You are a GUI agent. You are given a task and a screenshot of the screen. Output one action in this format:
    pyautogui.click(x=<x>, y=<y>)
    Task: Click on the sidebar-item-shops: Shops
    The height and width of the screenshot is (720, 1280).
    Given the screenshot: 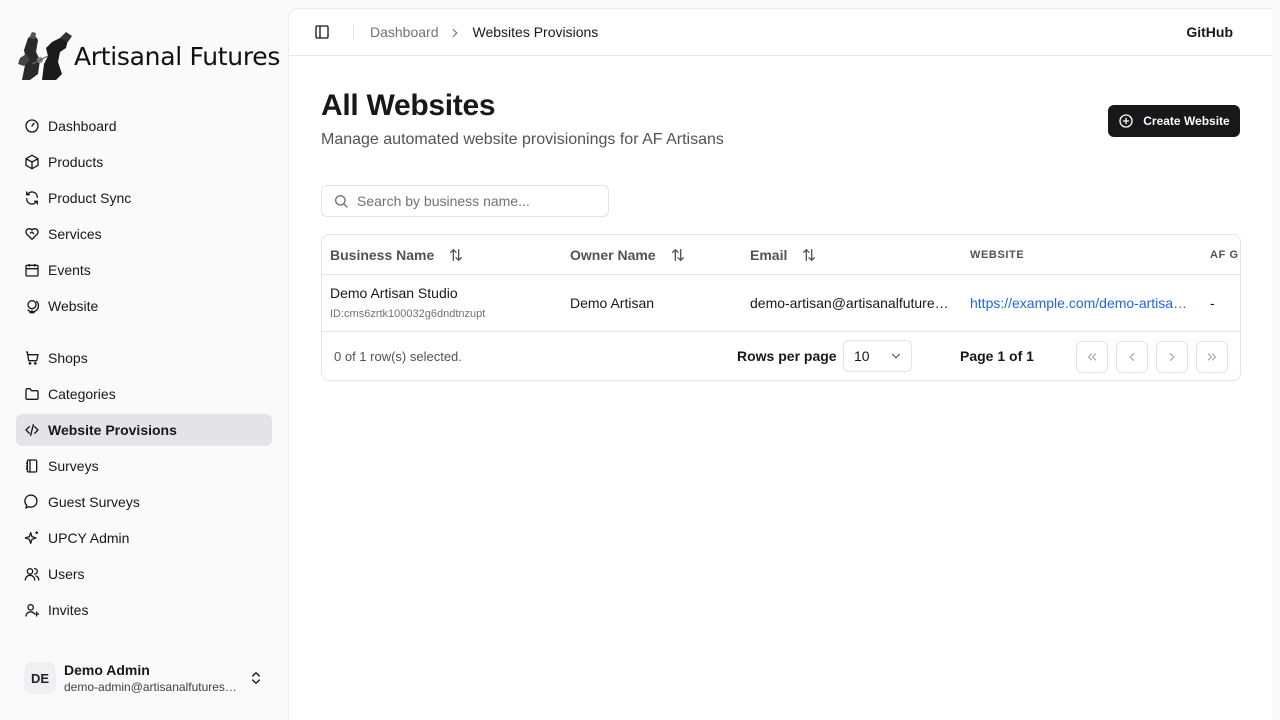 What is the action you would take?
    pyautogui.click(x=144, y=358)
    